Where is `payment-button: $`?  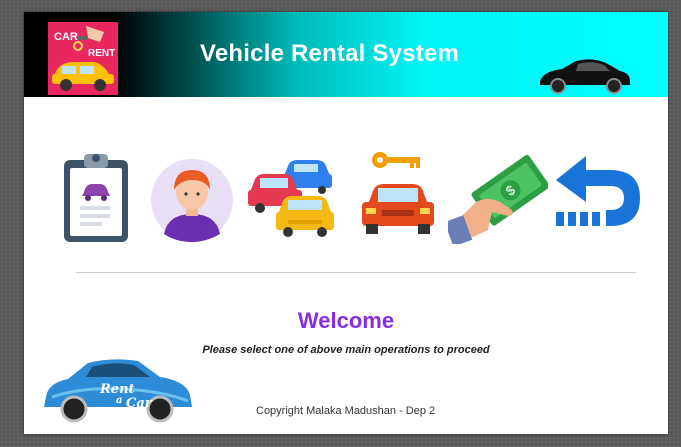
payment-button: $ is located at coordinates (497, 200).